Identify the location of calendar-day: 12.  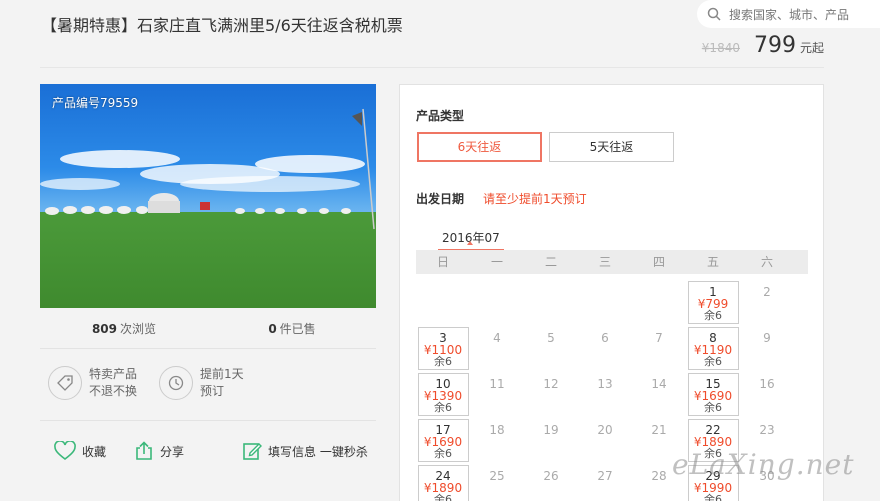
(551, 396).